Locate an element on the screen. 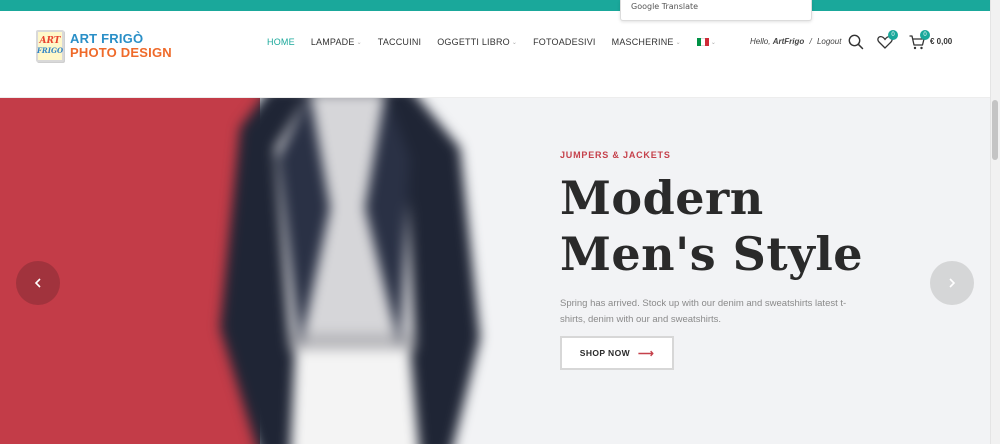 Image resolution: width=1000 pixels, height=444 pixels. search-button is located at coordinates (856, 42).